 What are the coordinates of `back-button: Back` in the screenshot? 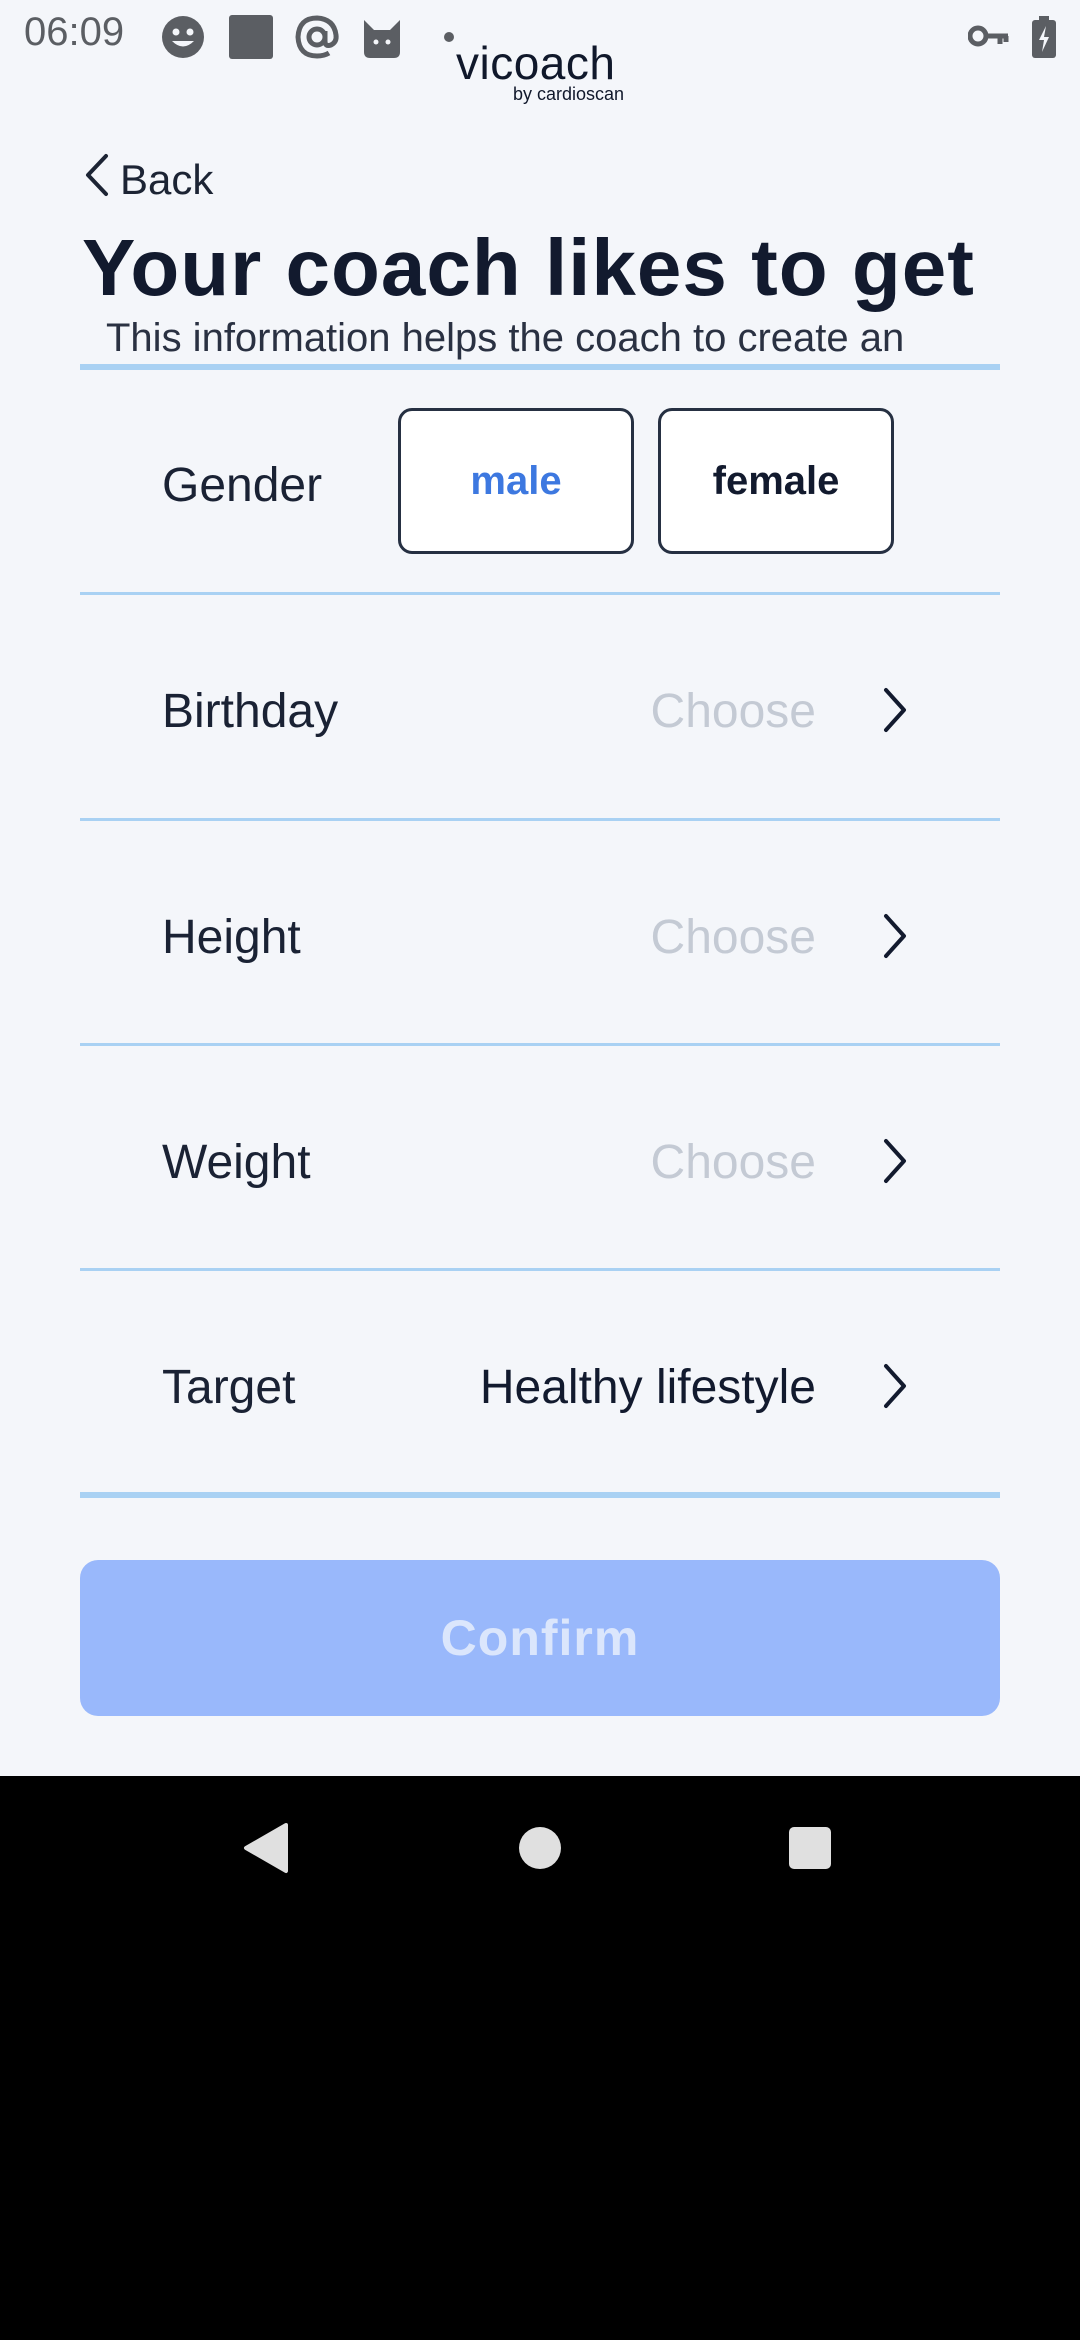 It's located at (148, 180).